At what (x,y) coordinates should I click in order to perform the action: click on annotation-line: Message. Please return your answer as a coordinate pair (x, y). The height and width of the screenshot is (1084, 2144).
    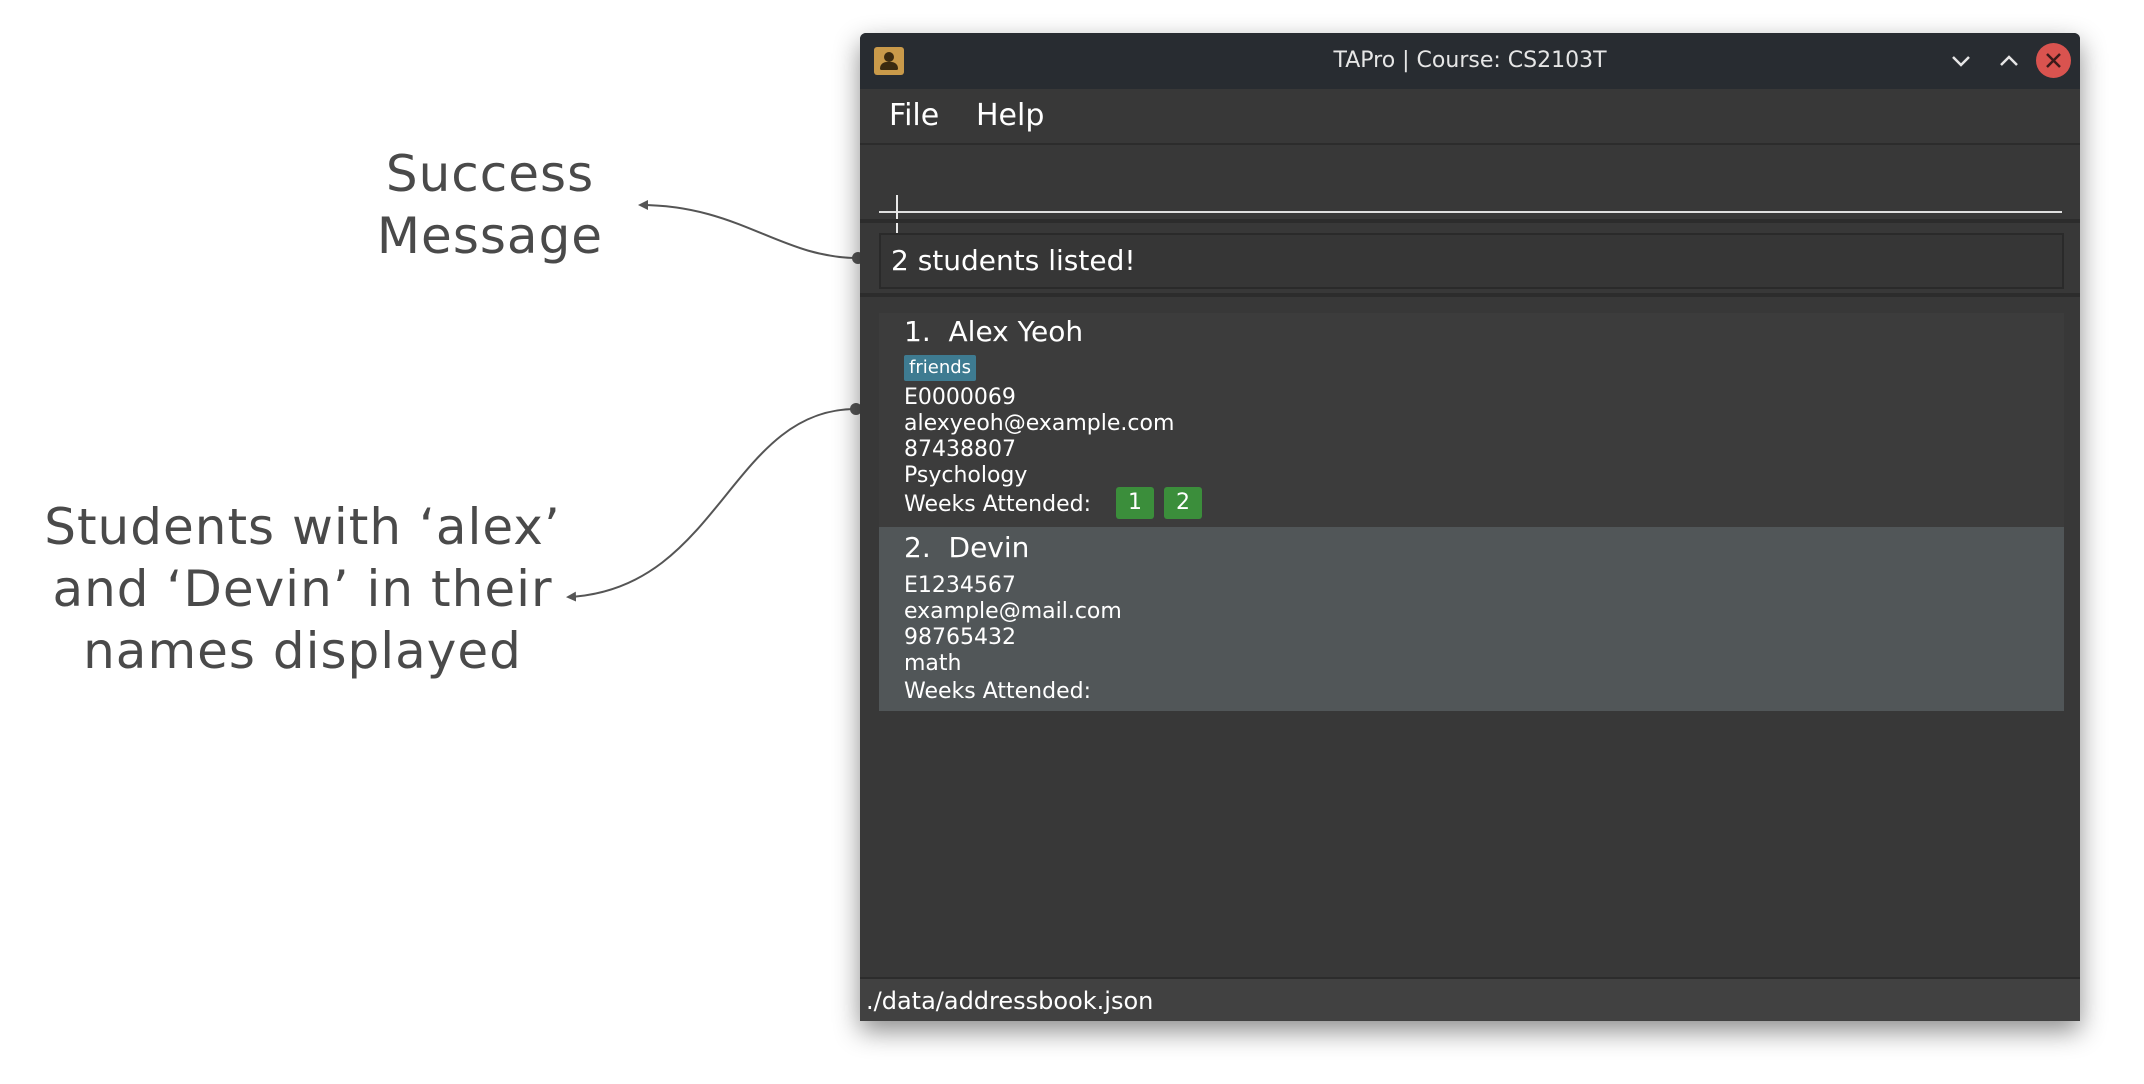
    Looking at the image, I should click on (490, 236).